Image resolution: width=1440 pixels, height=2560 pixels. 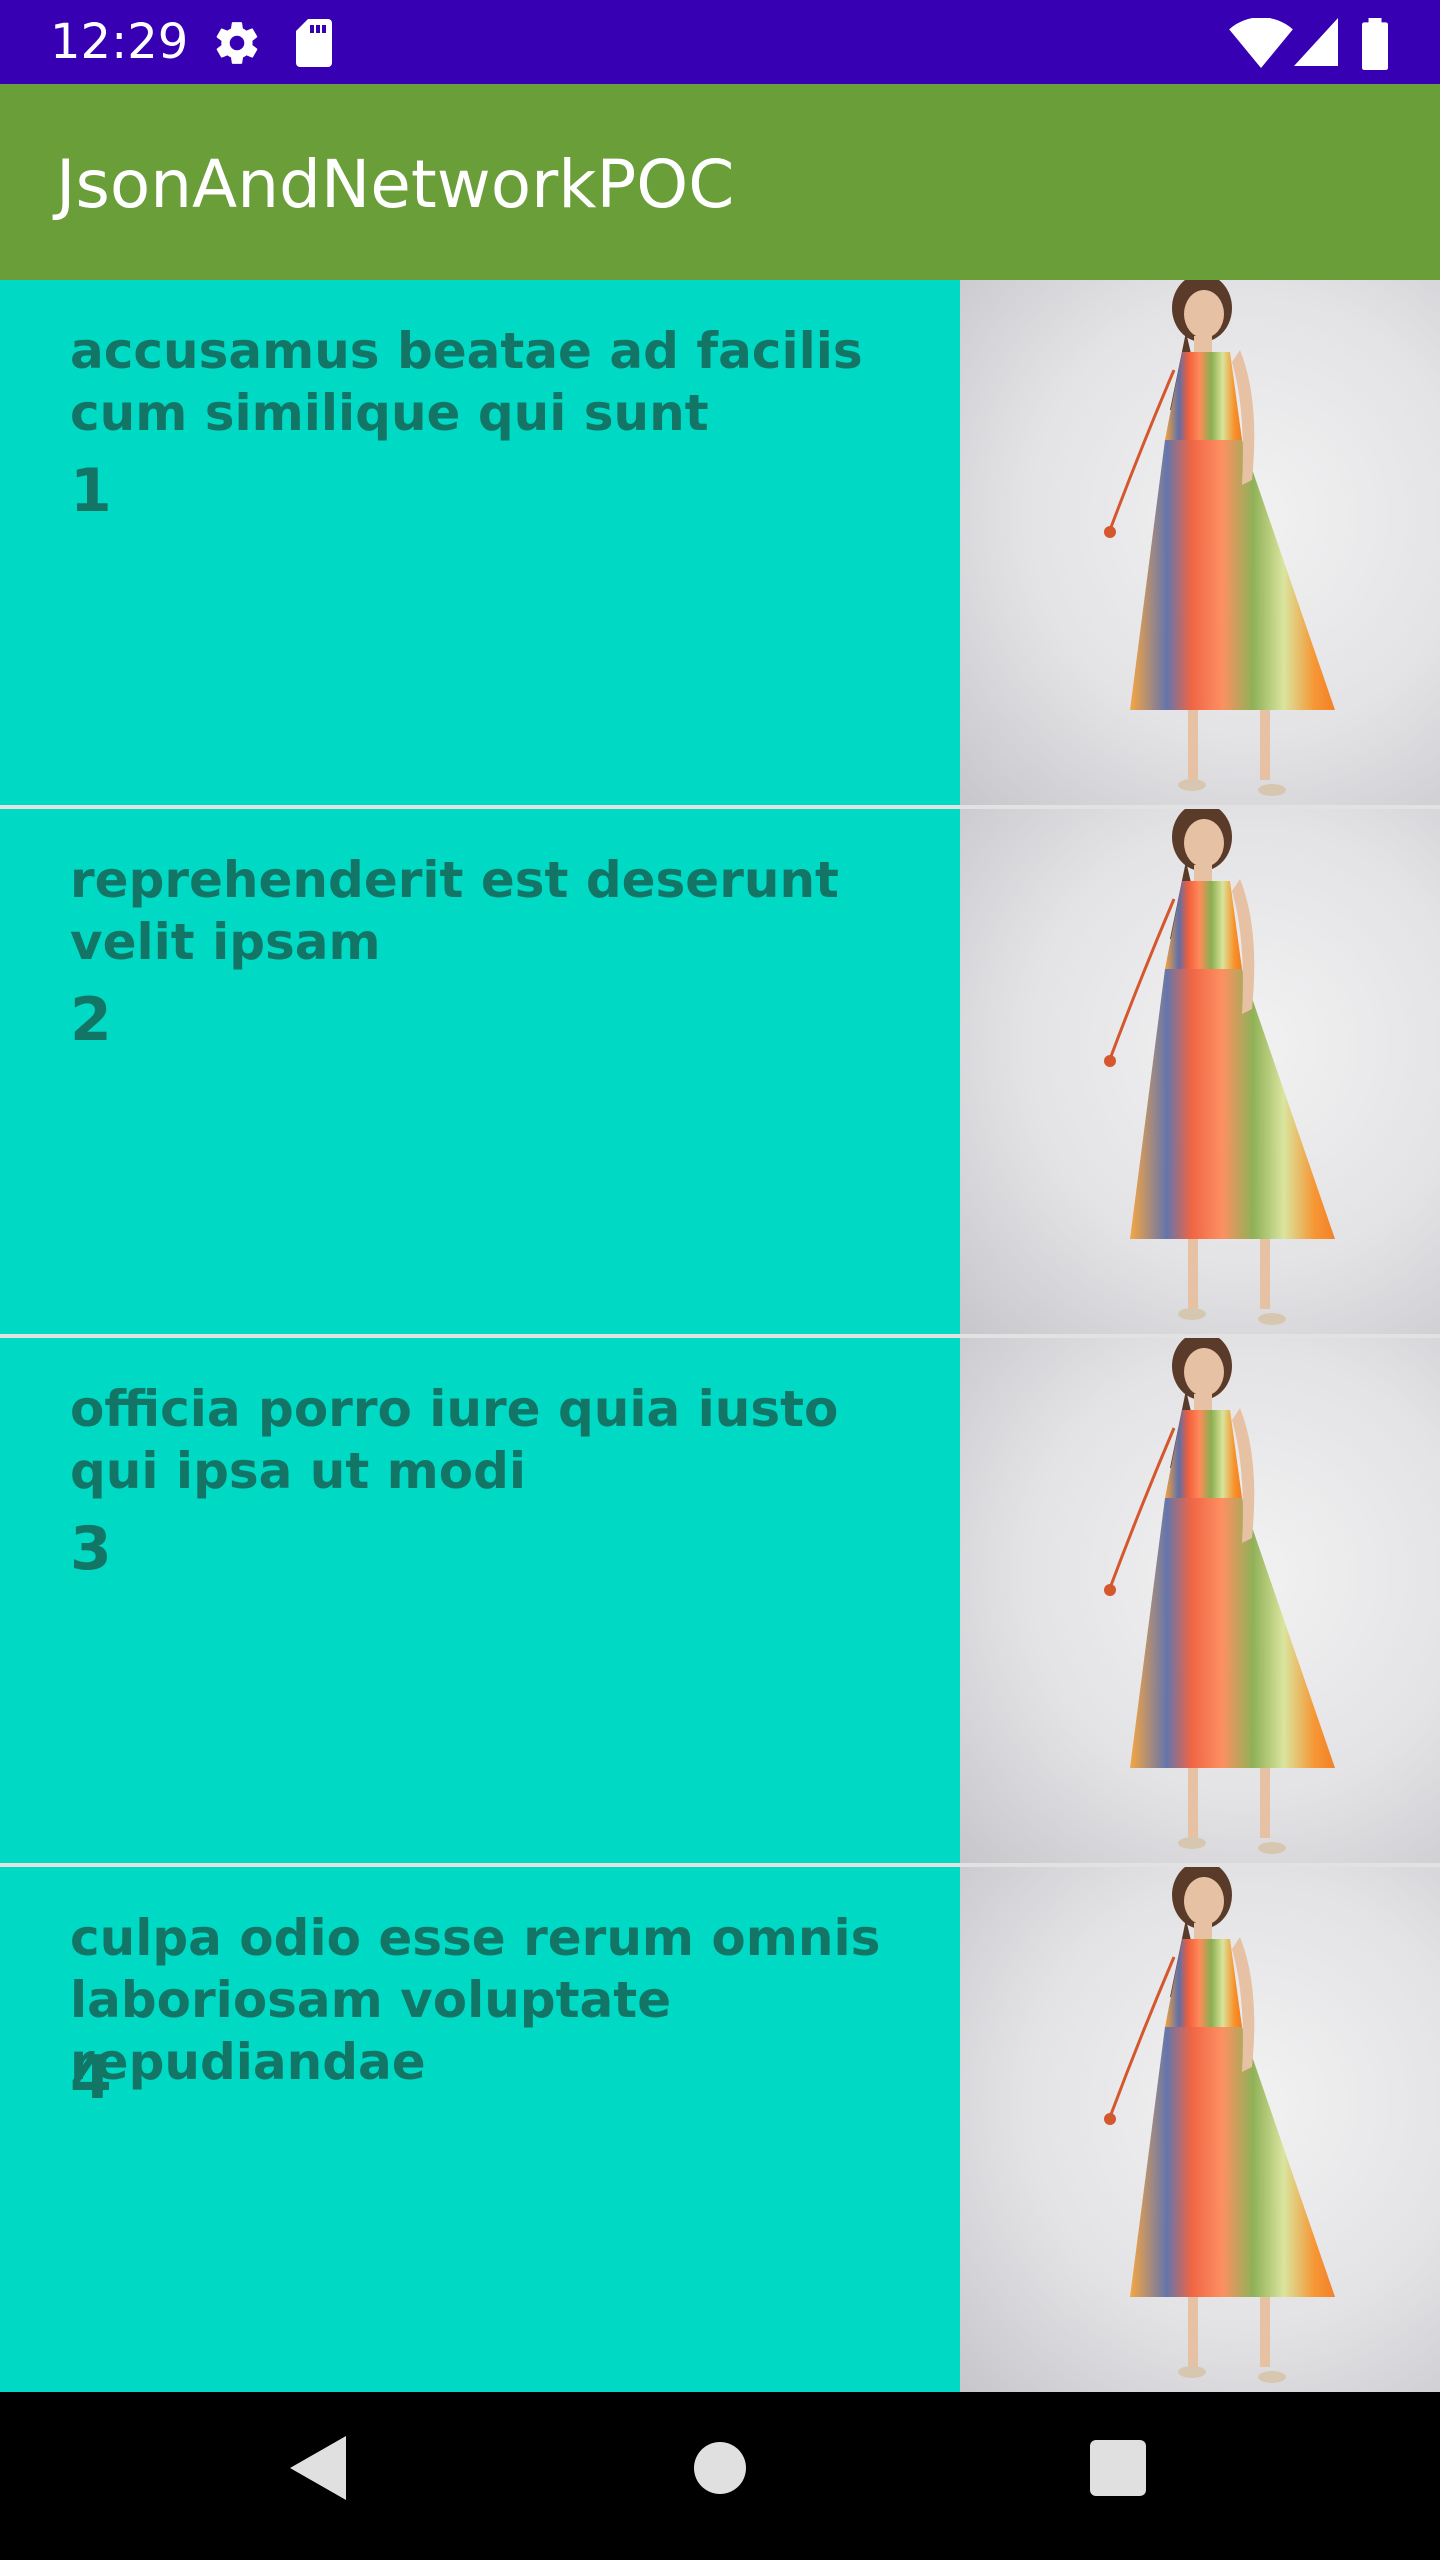 I want to click on sd-card-icon, so click(x=314, y=43).